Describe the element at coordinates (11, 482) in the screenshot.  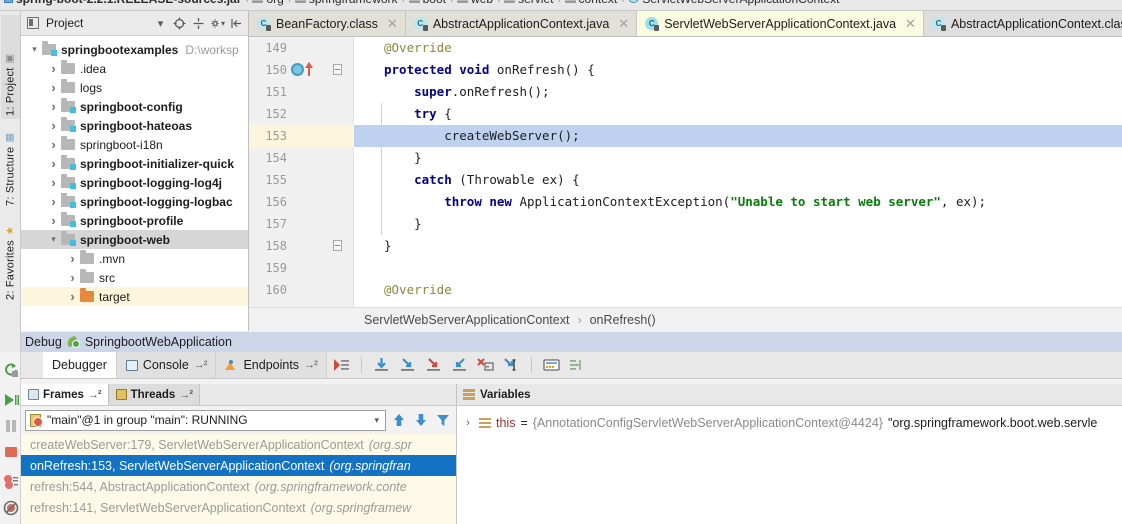
I see `view-breakpoints-icon` at that location.